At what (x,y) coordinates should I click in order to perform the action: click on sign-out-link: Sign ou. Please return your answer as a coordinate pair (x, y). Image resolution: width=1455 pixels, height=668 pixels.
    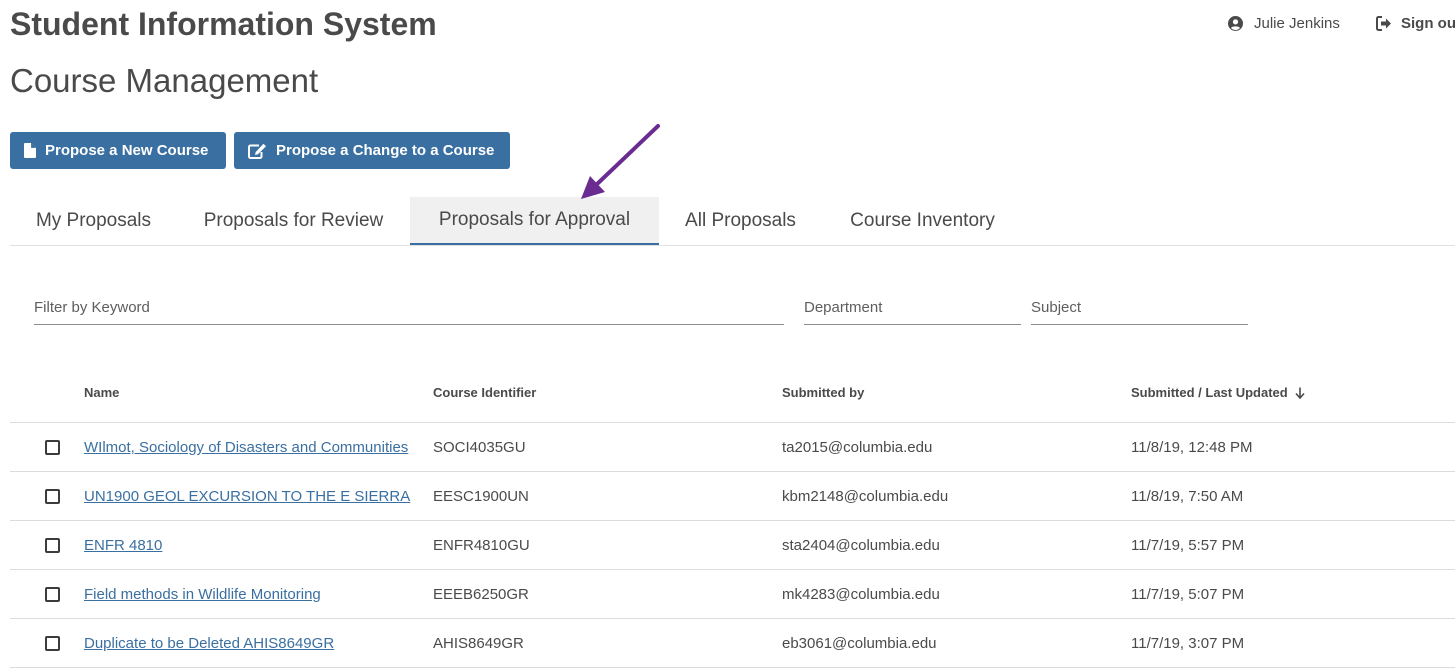
    Looking at the image, I should click on (1415, 23).